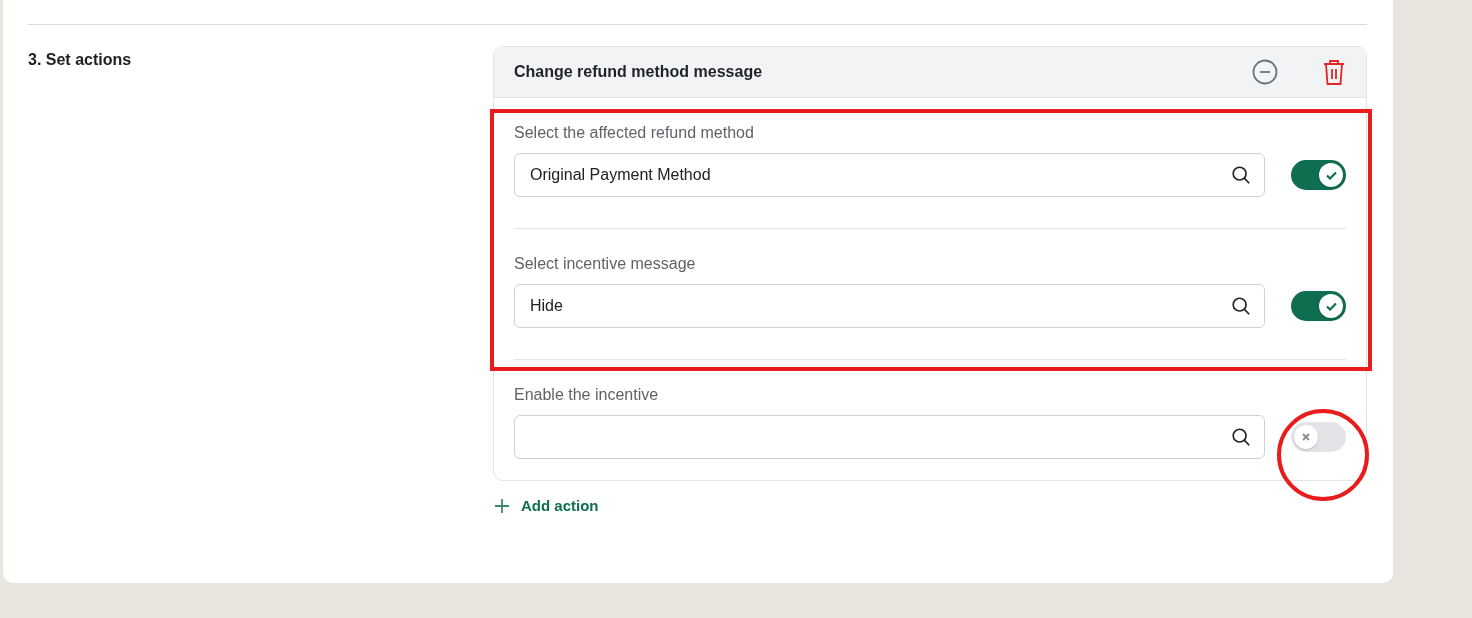  Describe the element at coordinates (587, 395) in the screenshot. I see `field-label: Enable the incentive` at that location.